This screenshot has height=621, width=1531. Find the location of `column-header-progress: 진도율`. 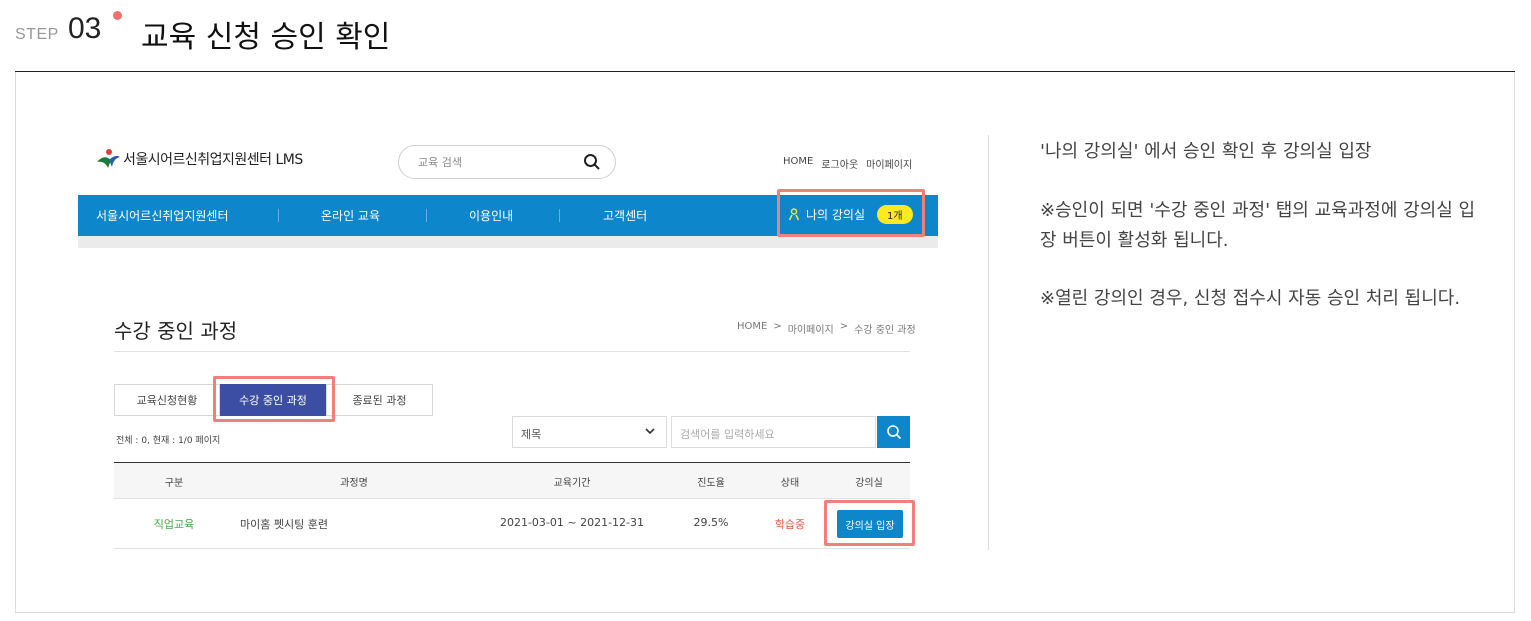

column-header-progress: 진도율 is located at coordinates (711, 483).